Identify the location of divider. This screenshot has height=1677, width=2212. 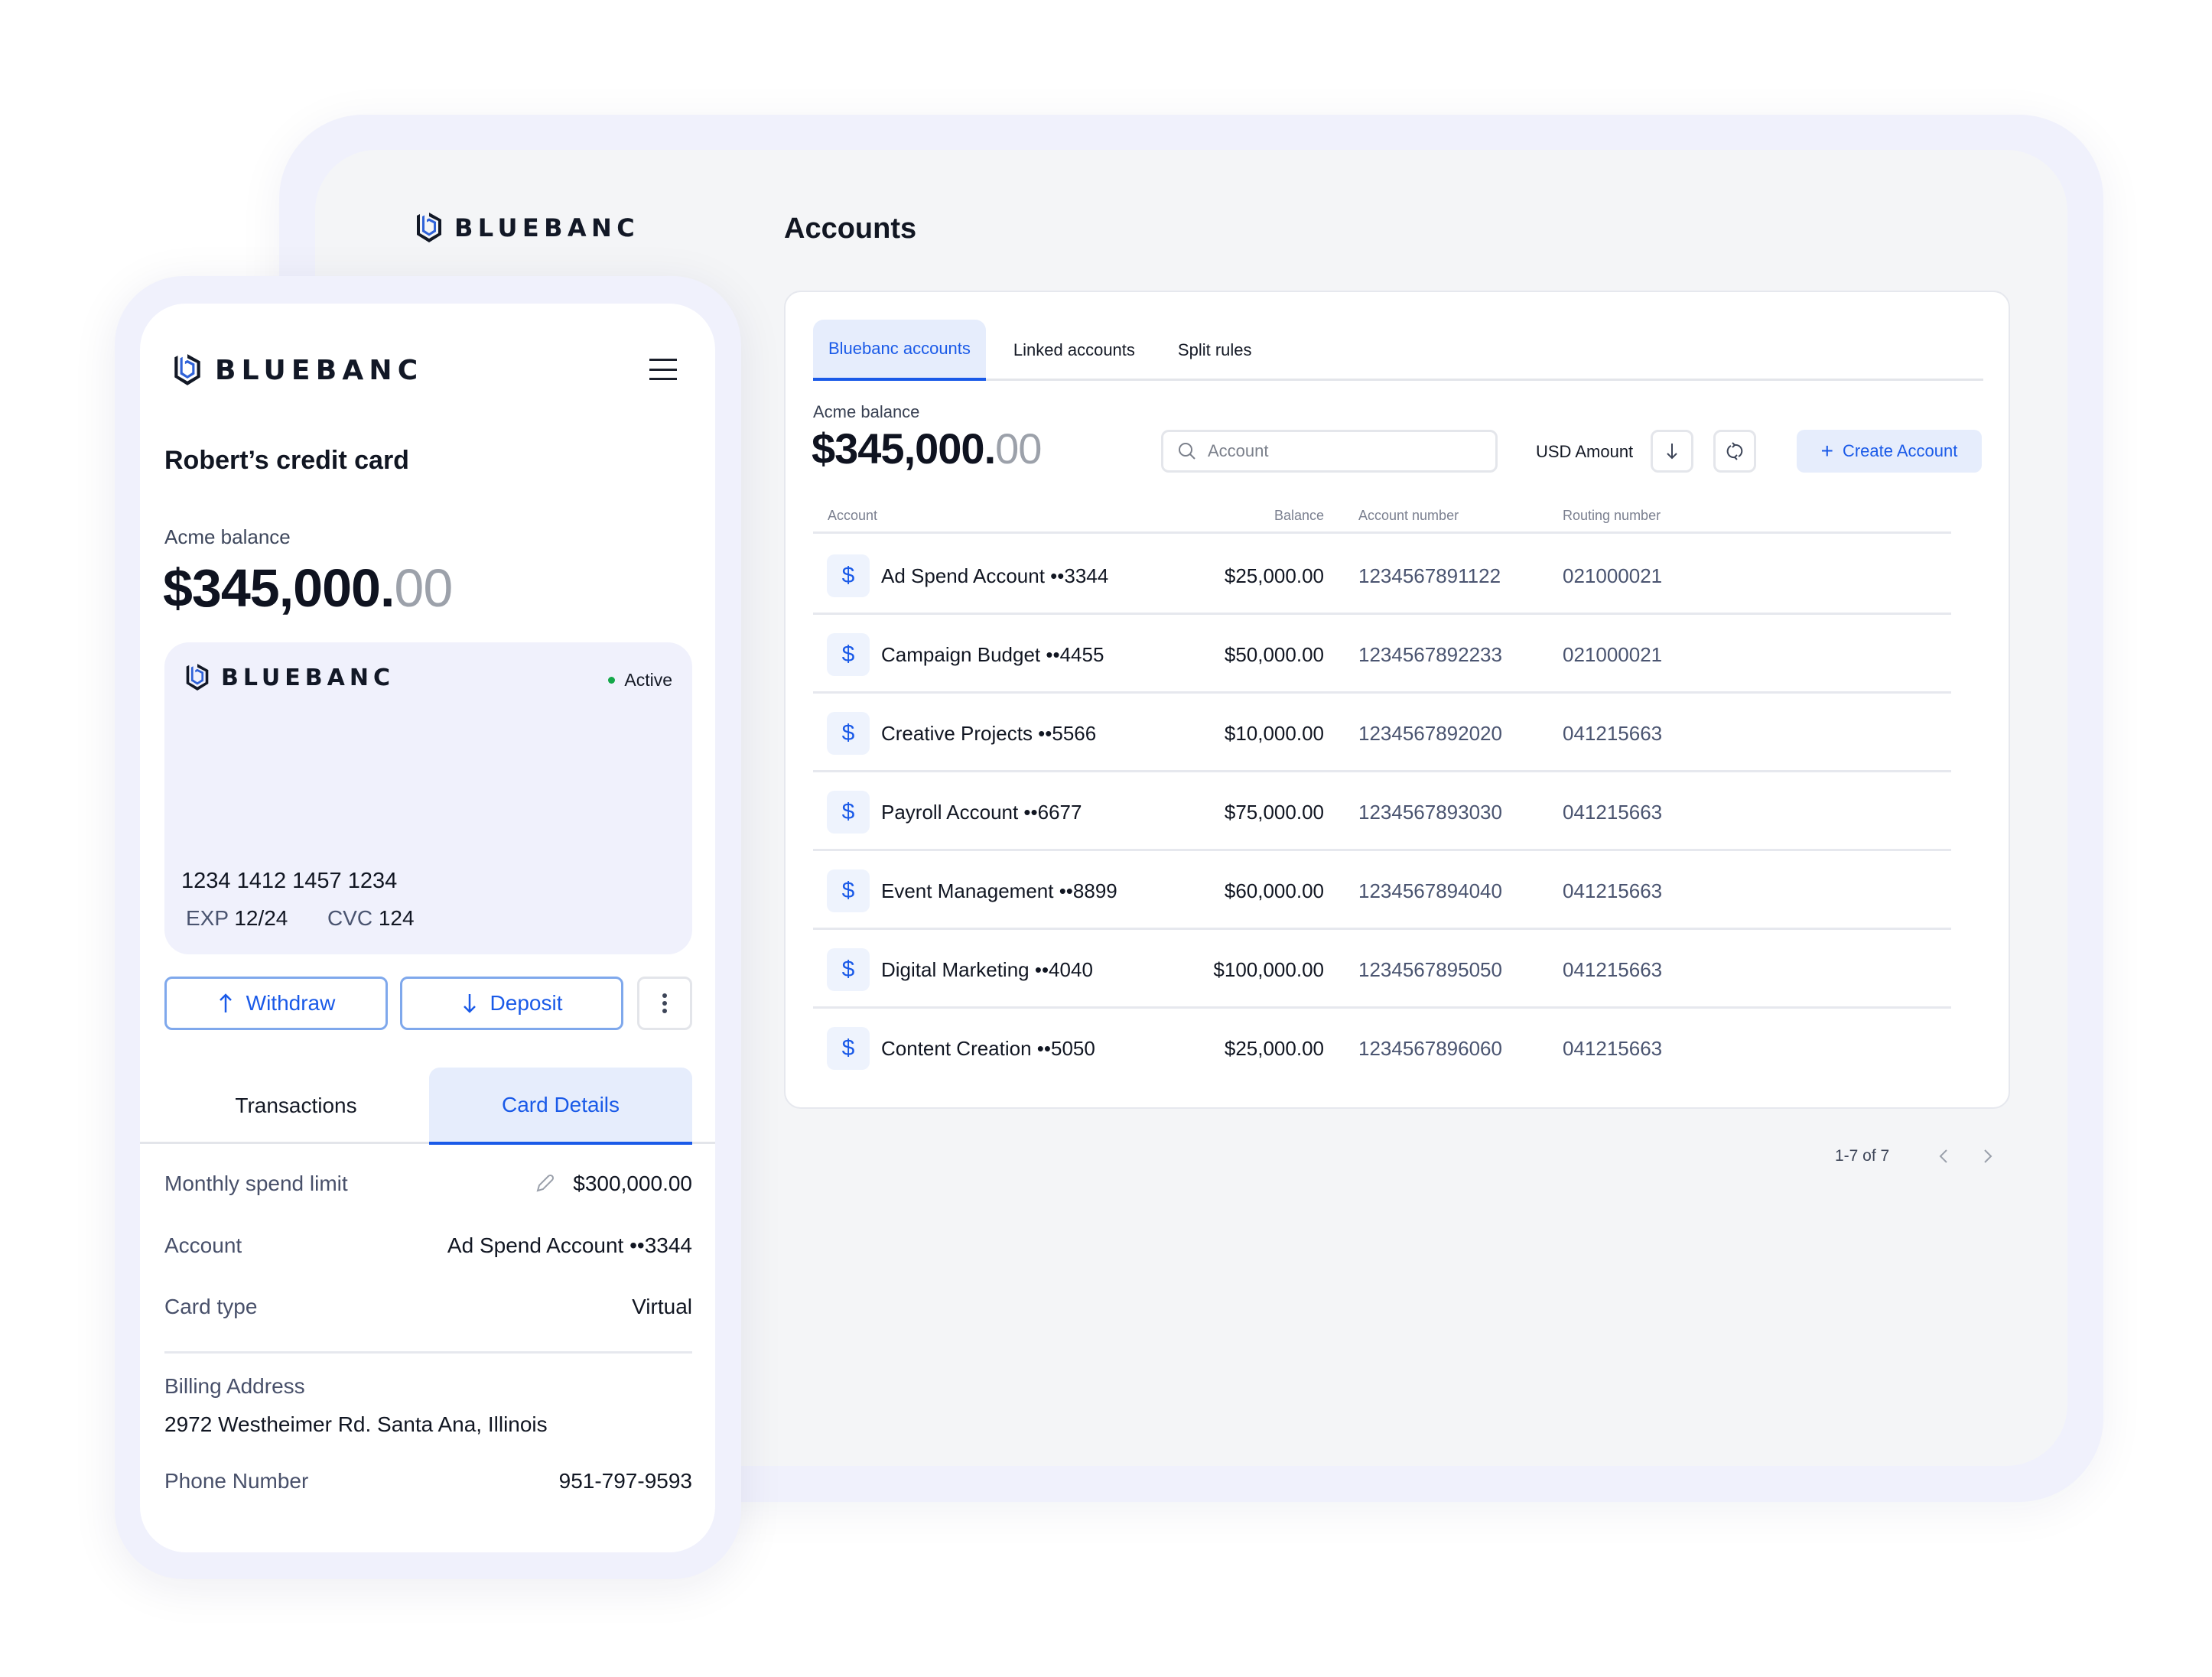
(428, 1352).